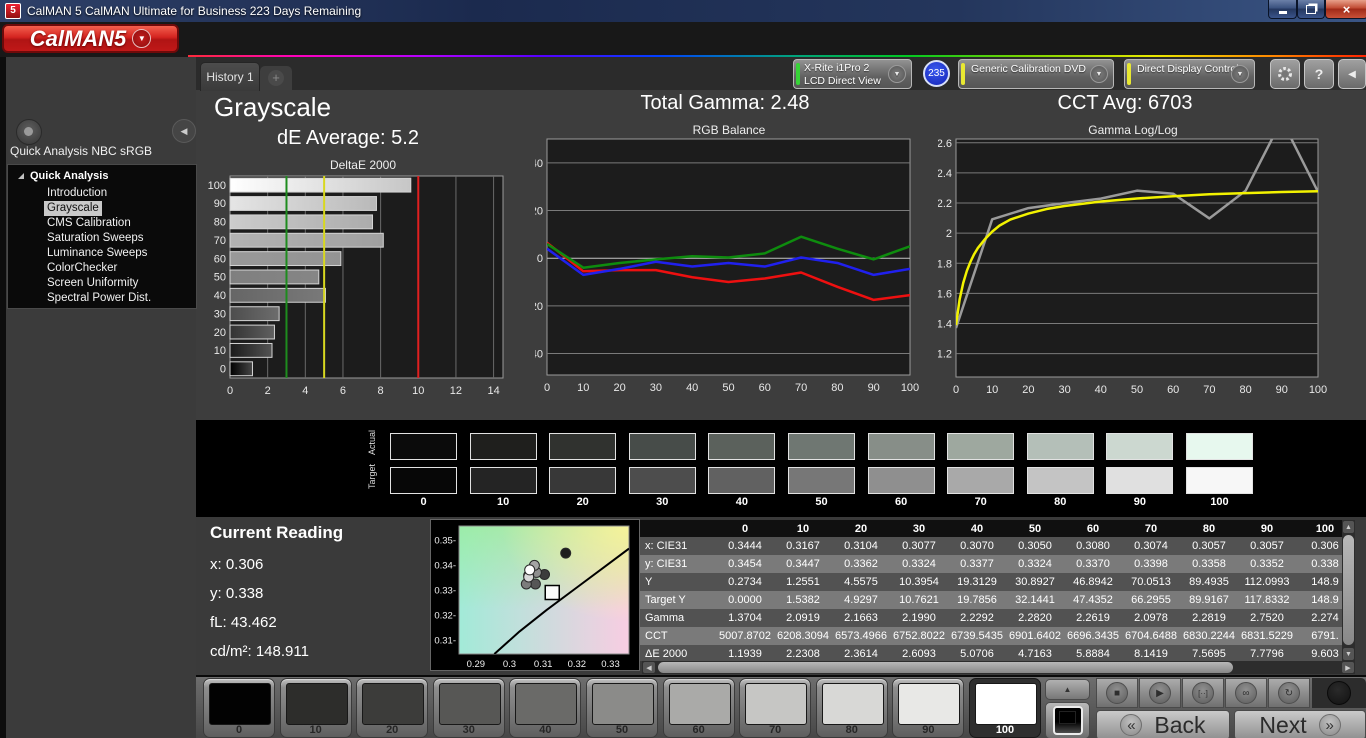 The width and height of the screenshot is (1366, 738). Describe the element at coordinates (77, 193) in the screenshot. I see `sidebar-item-introduction: Introduction` at that location.